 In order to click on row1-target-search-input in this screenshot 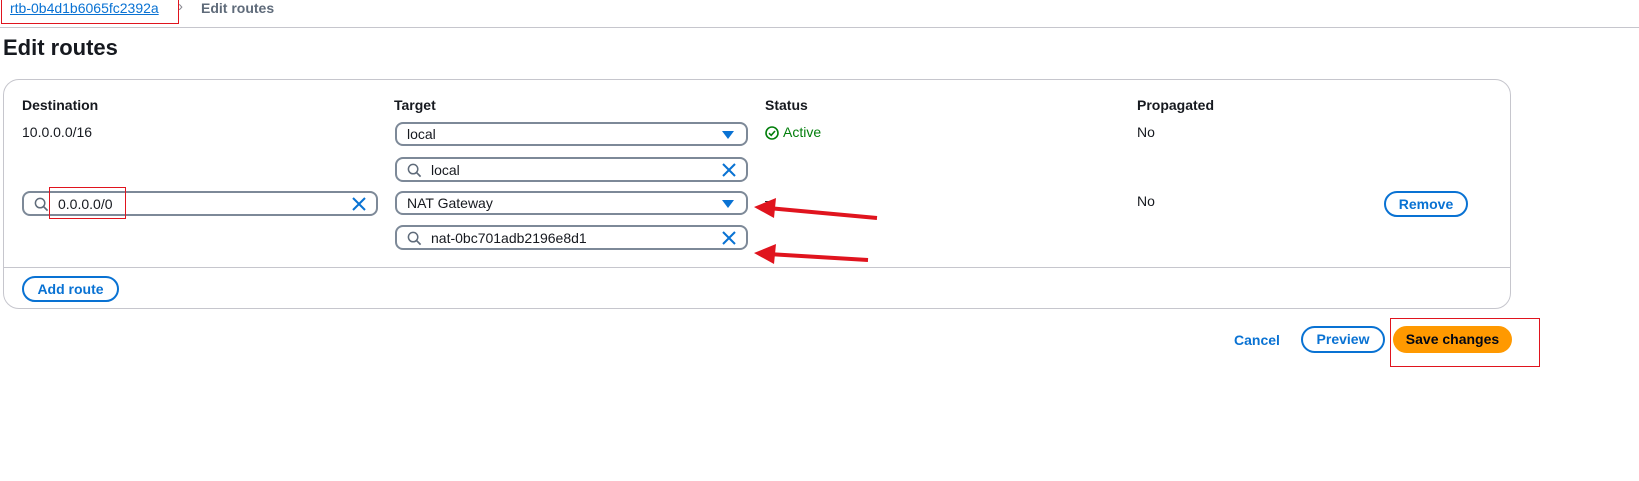, I will do `click(571, 170)`.